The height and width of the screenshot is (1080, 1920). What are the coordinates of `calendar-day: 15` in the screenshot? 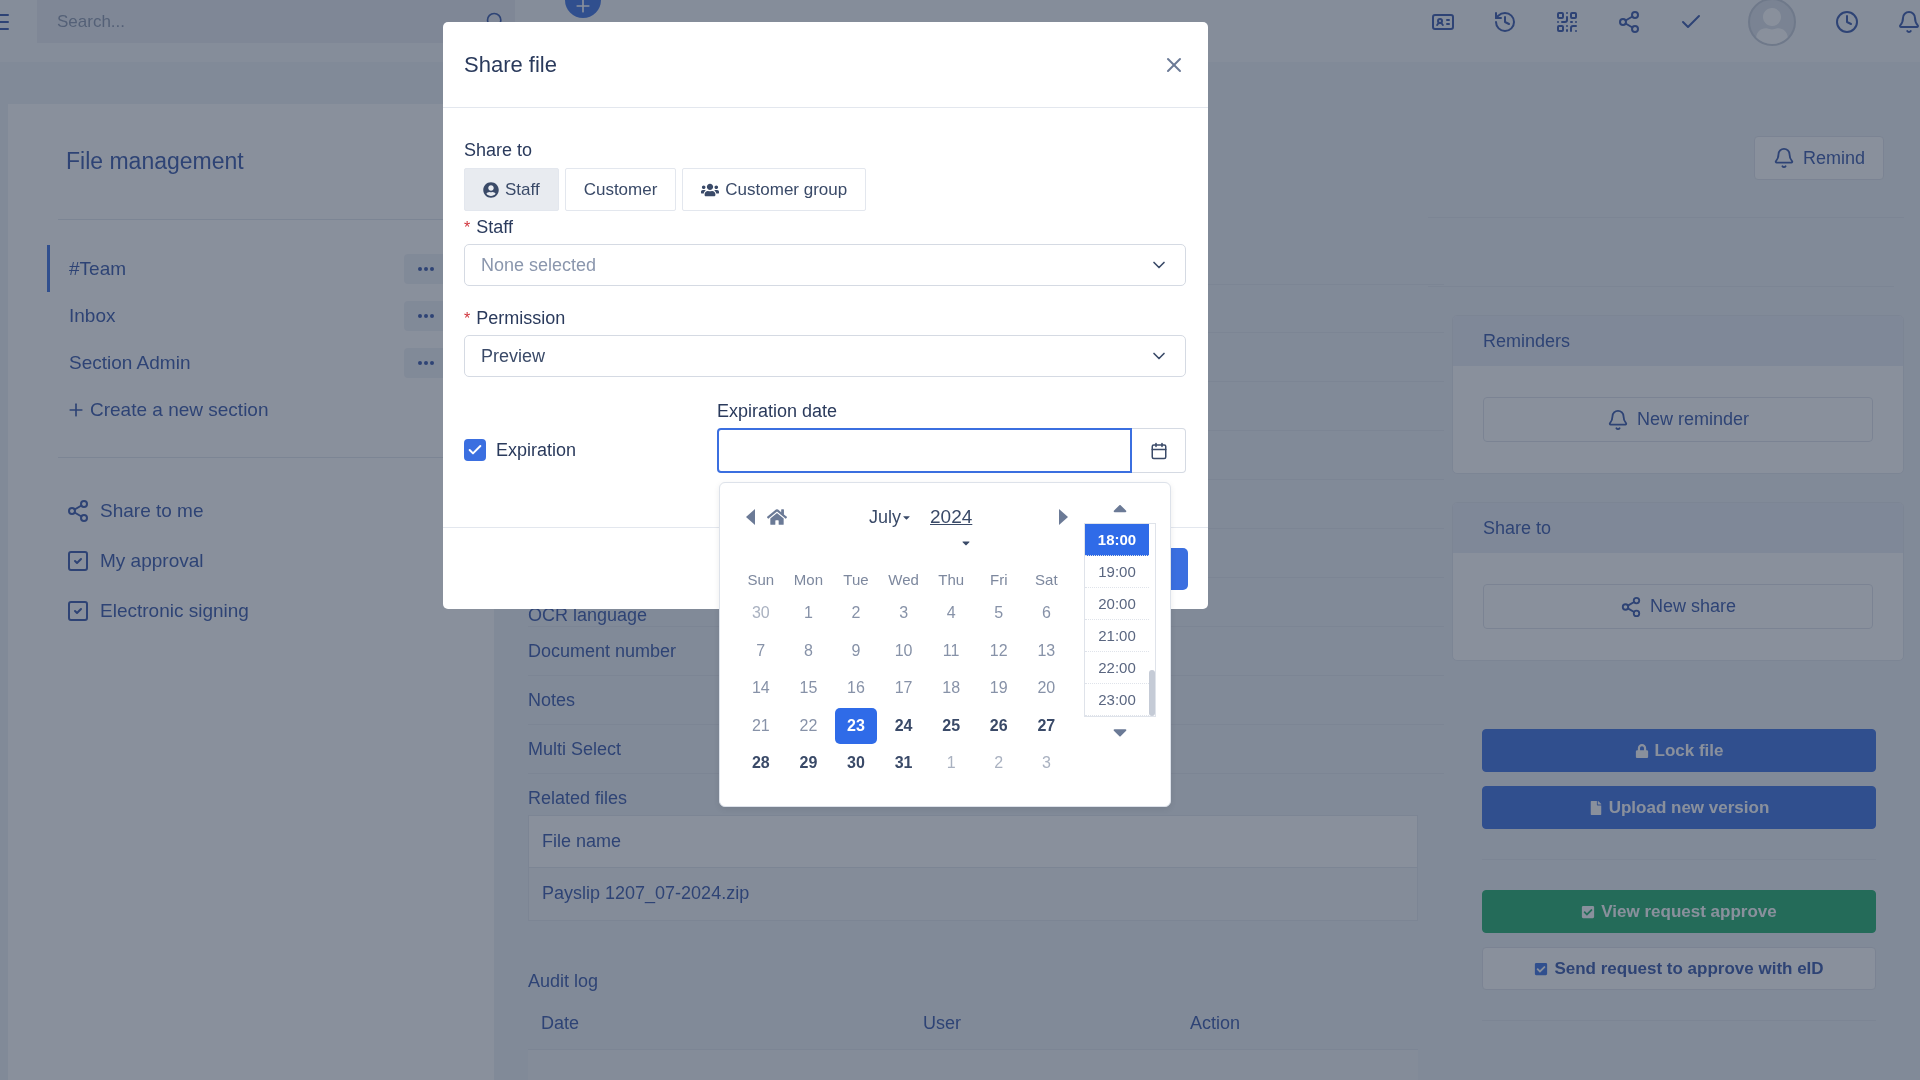 It's located at (808, 688).